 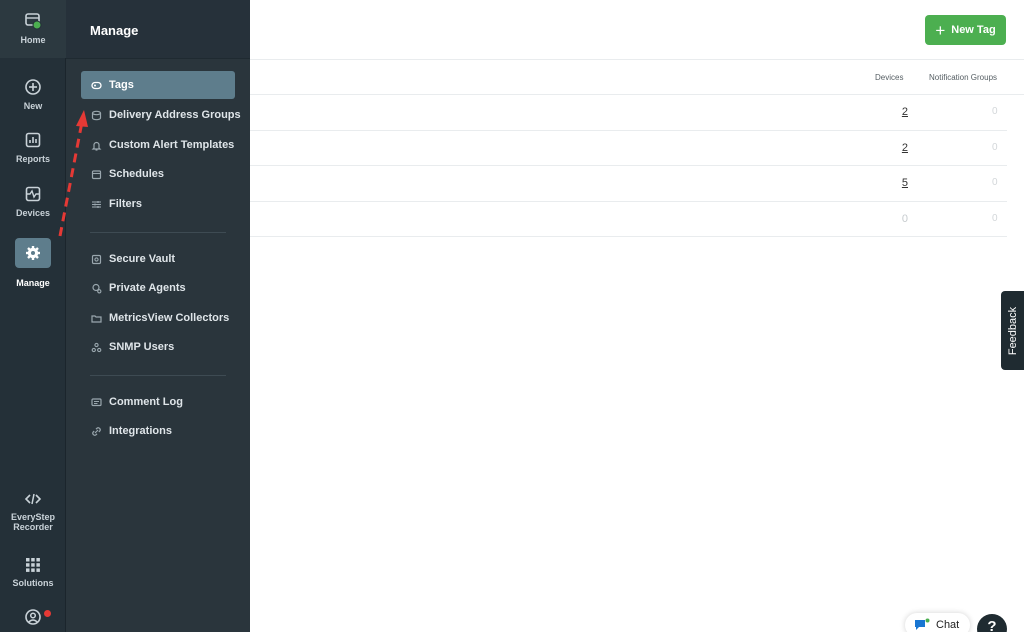 What do you see at coordinates (33, 583) in the screenshot?
I see `rail-solutions-label: Solutions` at bounding box center [33, 583].